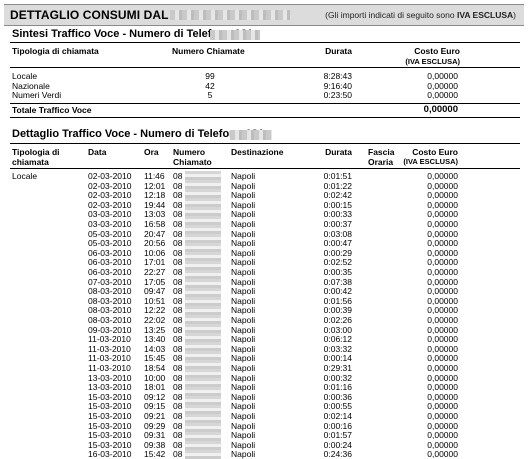 This screenshot has width=530, height=459. Describe the element at coordinates (110, 252) in the screenshot. I see `detail-row-date: 06-03-2010` at that location.